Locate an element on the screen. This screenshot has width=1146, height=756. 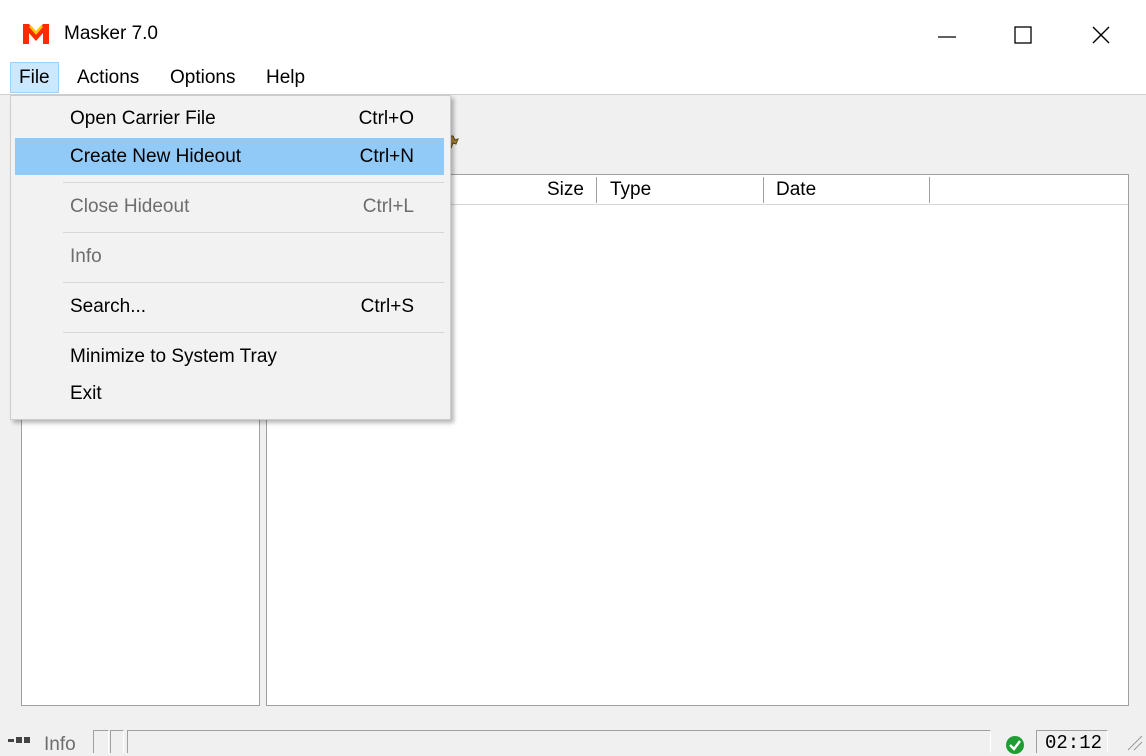
status-time-panel: 02:12 is located at coordinates (1072, 742).